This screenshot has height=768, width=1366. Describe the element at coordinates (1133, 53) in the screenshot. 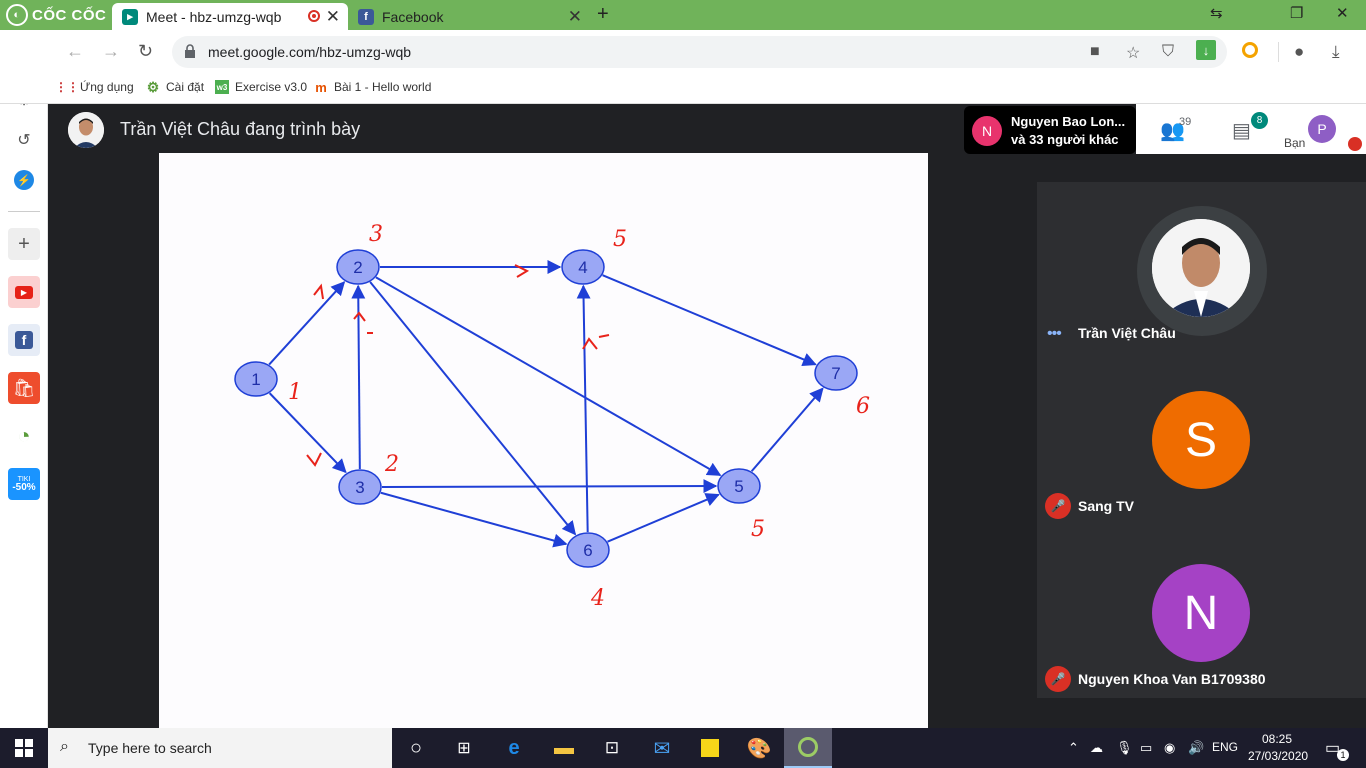

I see `bookmark-star-icon: ☆` at that location.